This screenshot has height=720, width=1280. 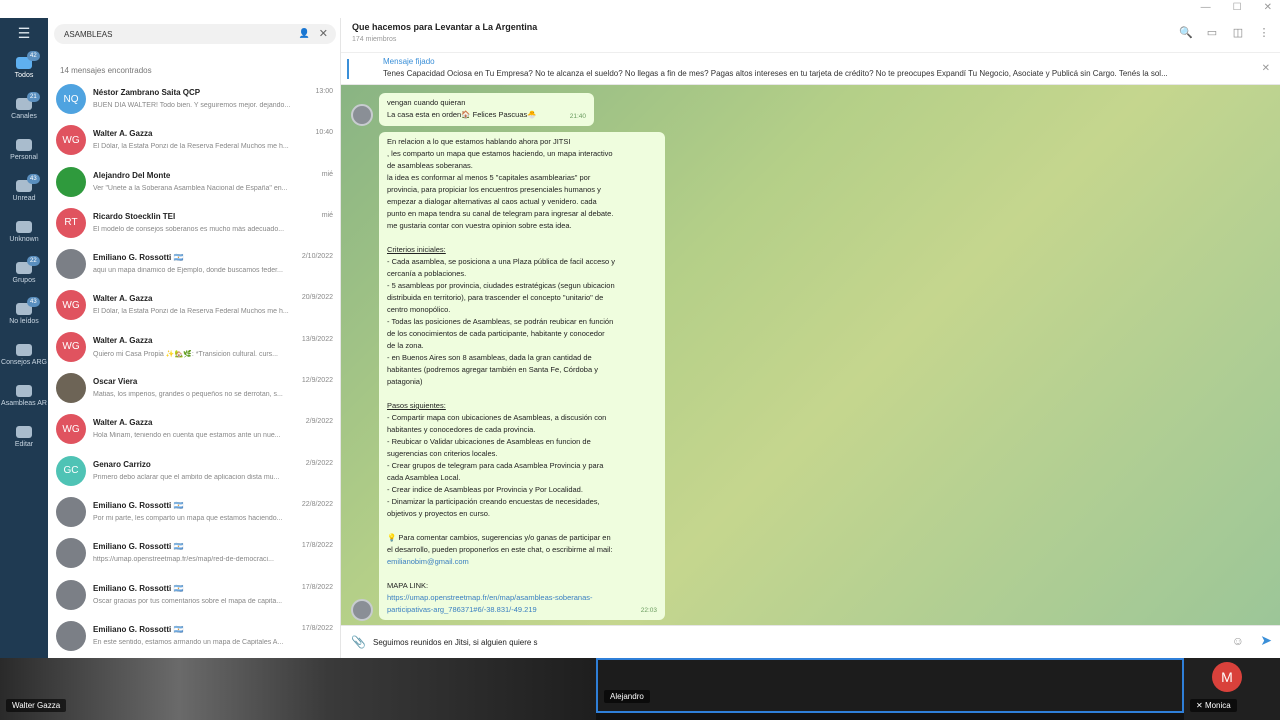 I want to click on avatar: WG, so click(x=71, y=305).